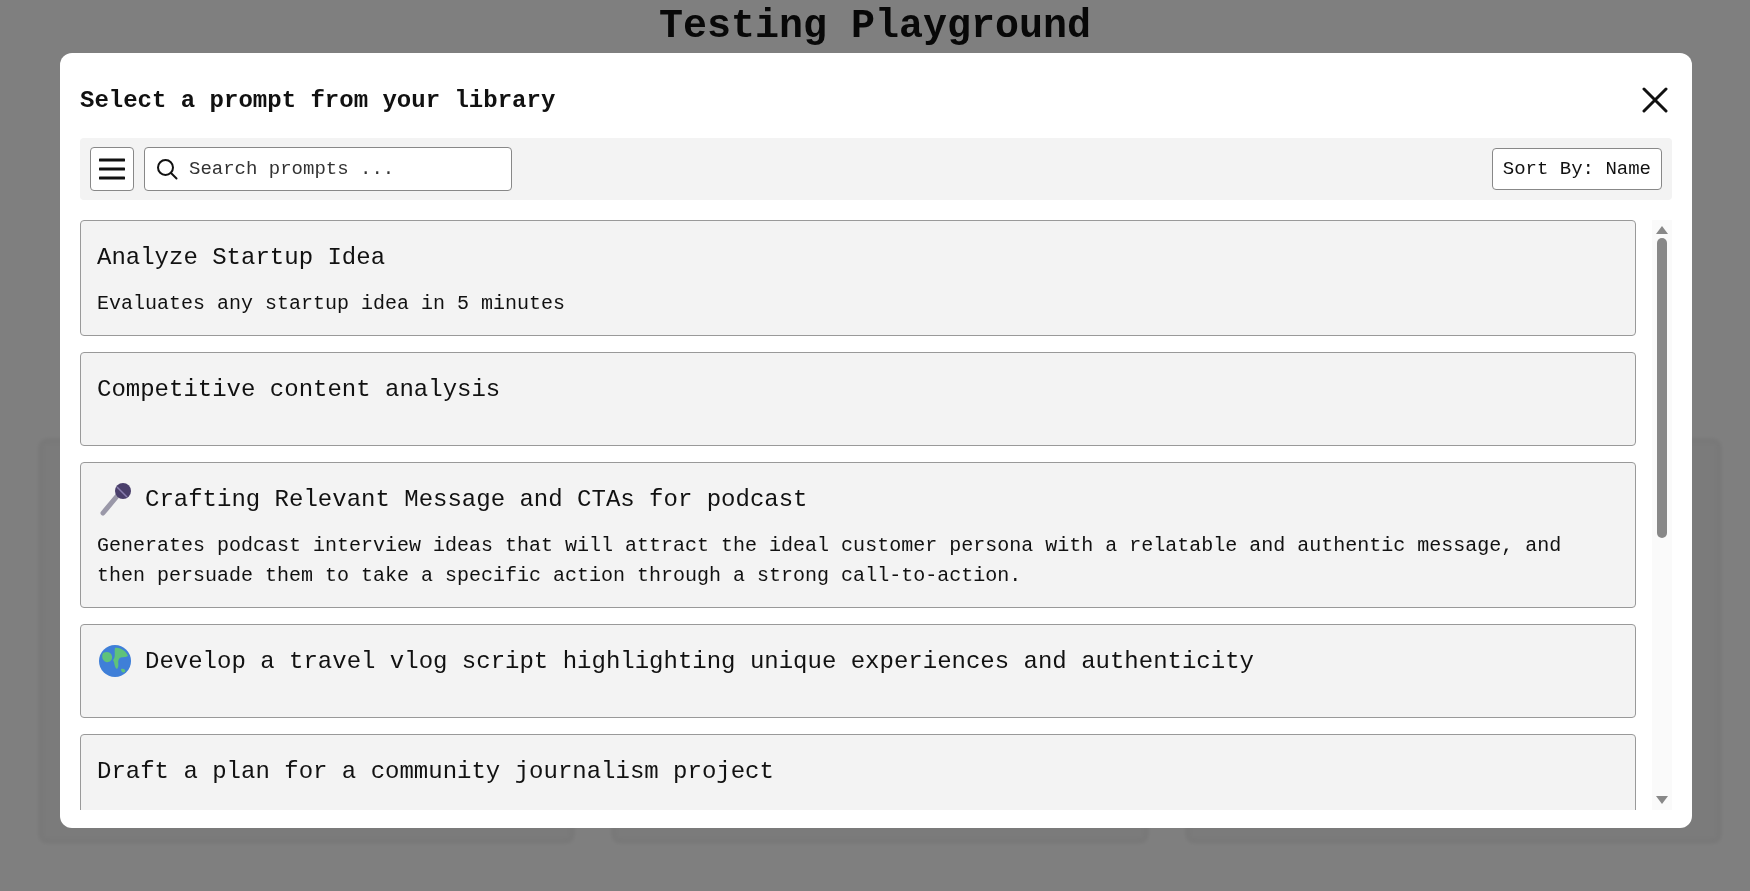  What do you see at coordinates (1662, 388) in the screenshot?
I see `scrollbar-thumb` at bounding box center [1662, 388].